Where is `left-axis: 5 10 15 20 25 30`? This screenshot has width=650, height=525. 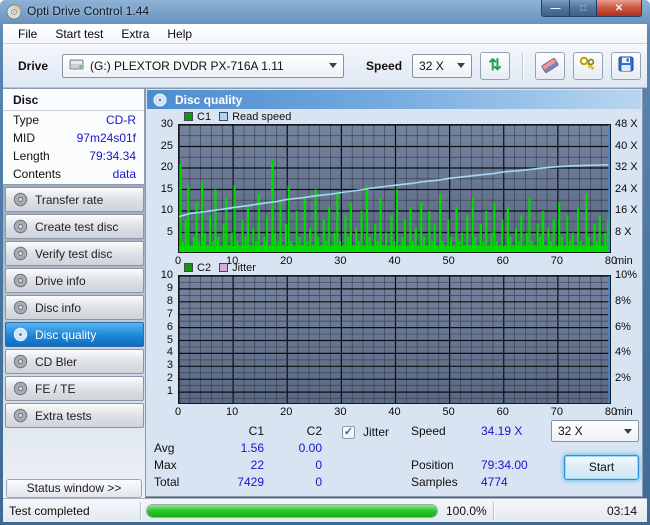 left-axis: 5 10 15 20 25 30 is located at coordinates (161, 185).